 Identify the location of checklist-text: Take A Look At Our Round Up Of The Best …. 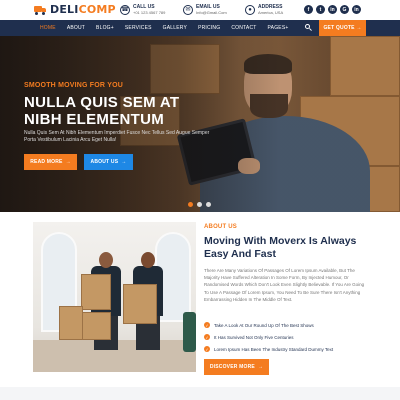
(264, 325).